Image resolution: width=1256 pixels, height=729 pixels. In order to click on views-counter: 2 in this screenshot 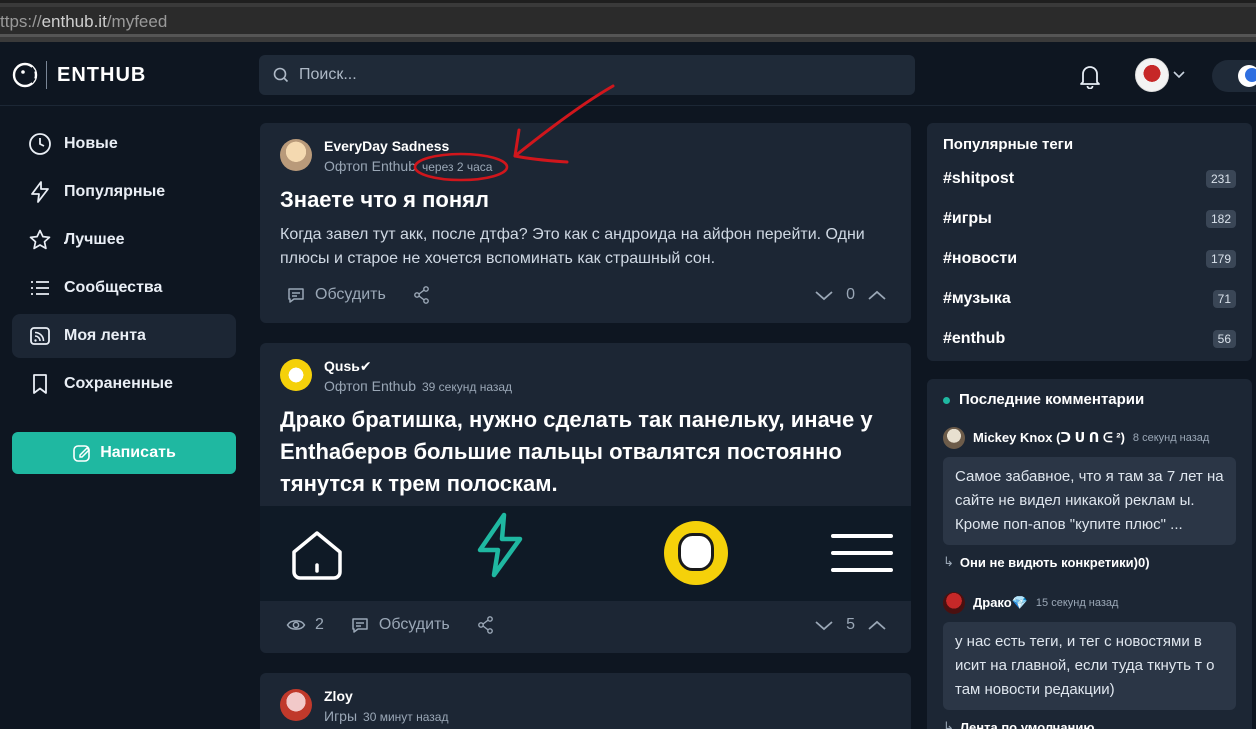, I will do `click(305, 625)`.